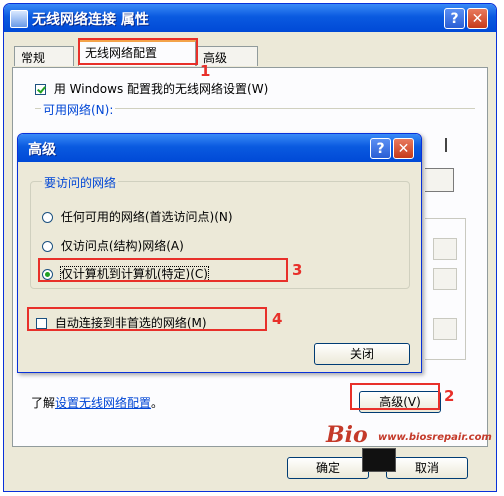 This screenshot has width=504, height=496. Describe the element at coordinates (78, 109) in the screenshot. I see `available-networks-label: 可用网络(N):` at that location.